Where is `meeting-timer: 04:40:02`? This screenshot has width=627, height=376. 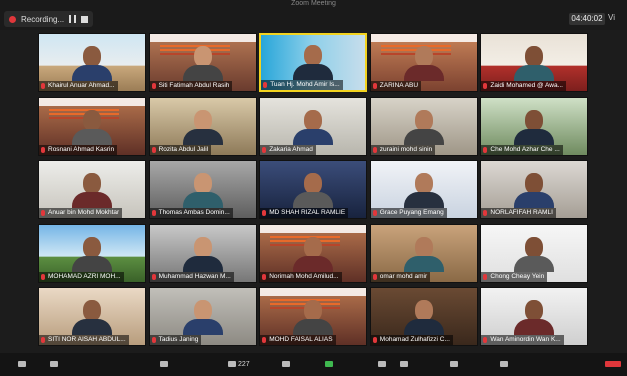 meeting-timer: 04:40:02 is located at coordinates (587, 19).